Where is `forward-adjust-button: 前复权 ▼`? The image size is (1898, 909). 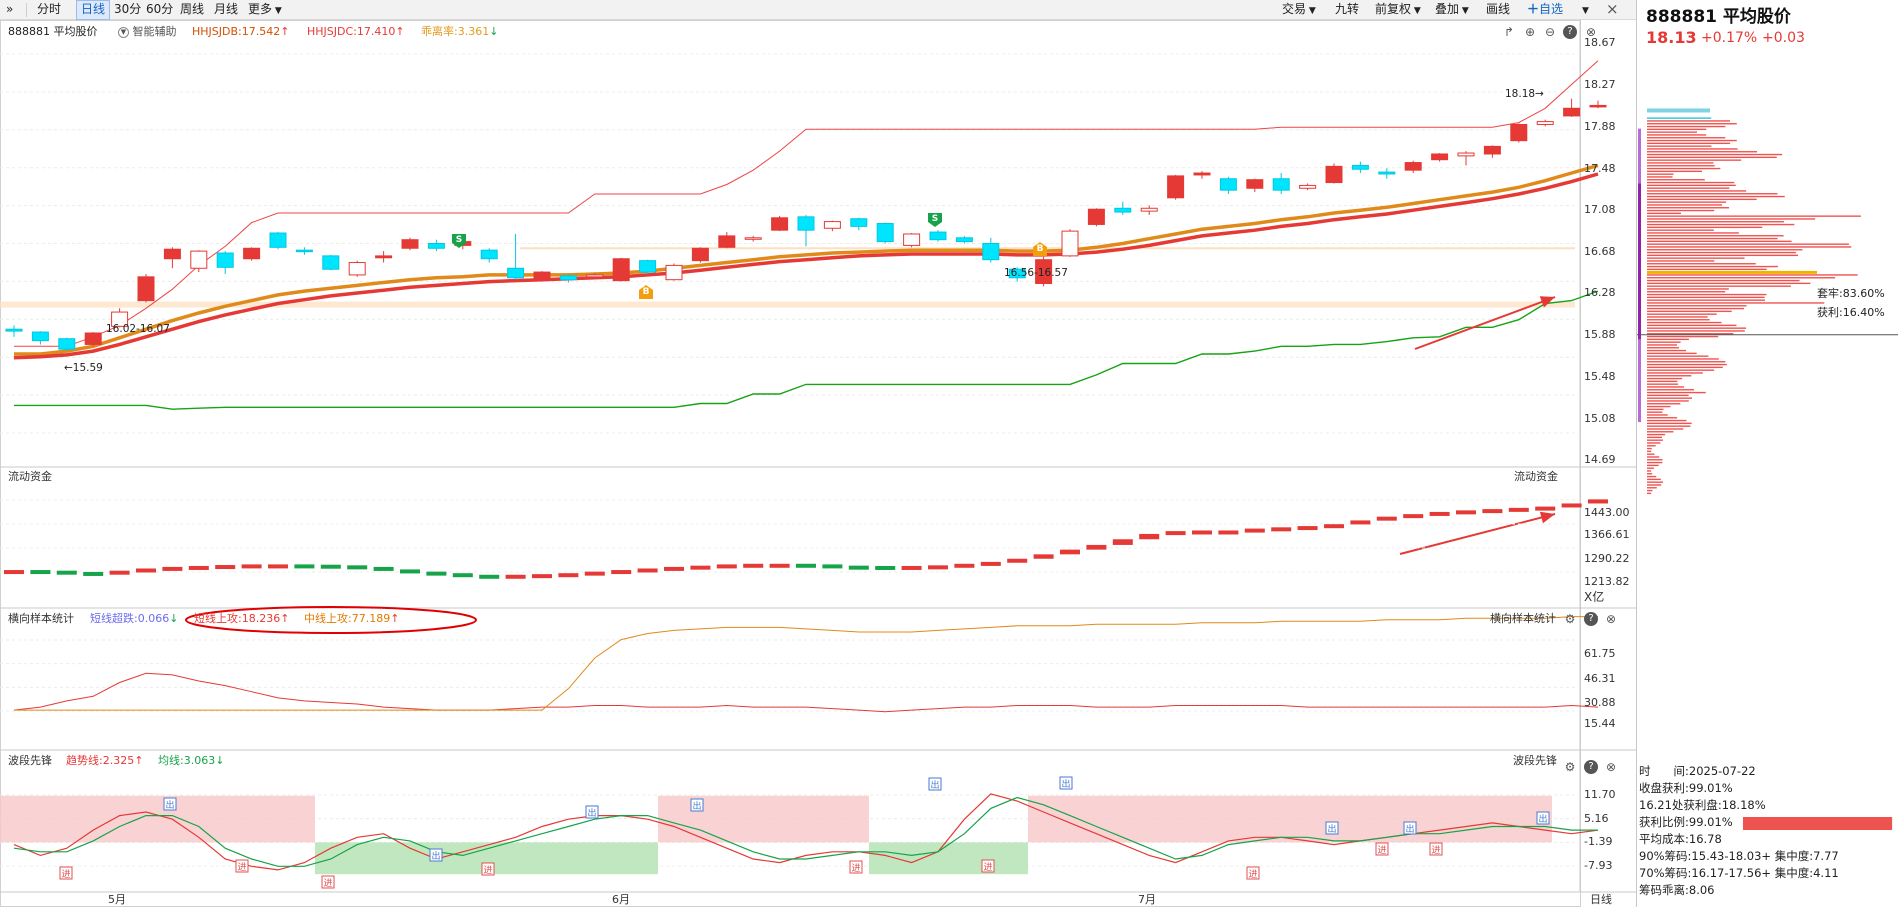 forward-adjust-button: 前复权 ▼ is located at coordinates (1398, 10).